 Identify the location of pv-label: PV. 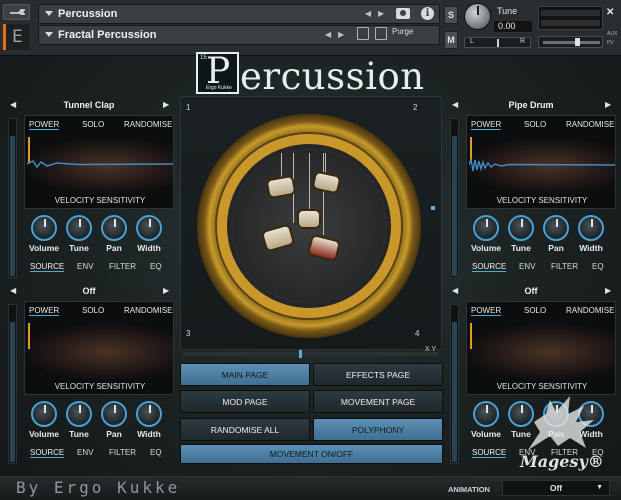
(610, 43).